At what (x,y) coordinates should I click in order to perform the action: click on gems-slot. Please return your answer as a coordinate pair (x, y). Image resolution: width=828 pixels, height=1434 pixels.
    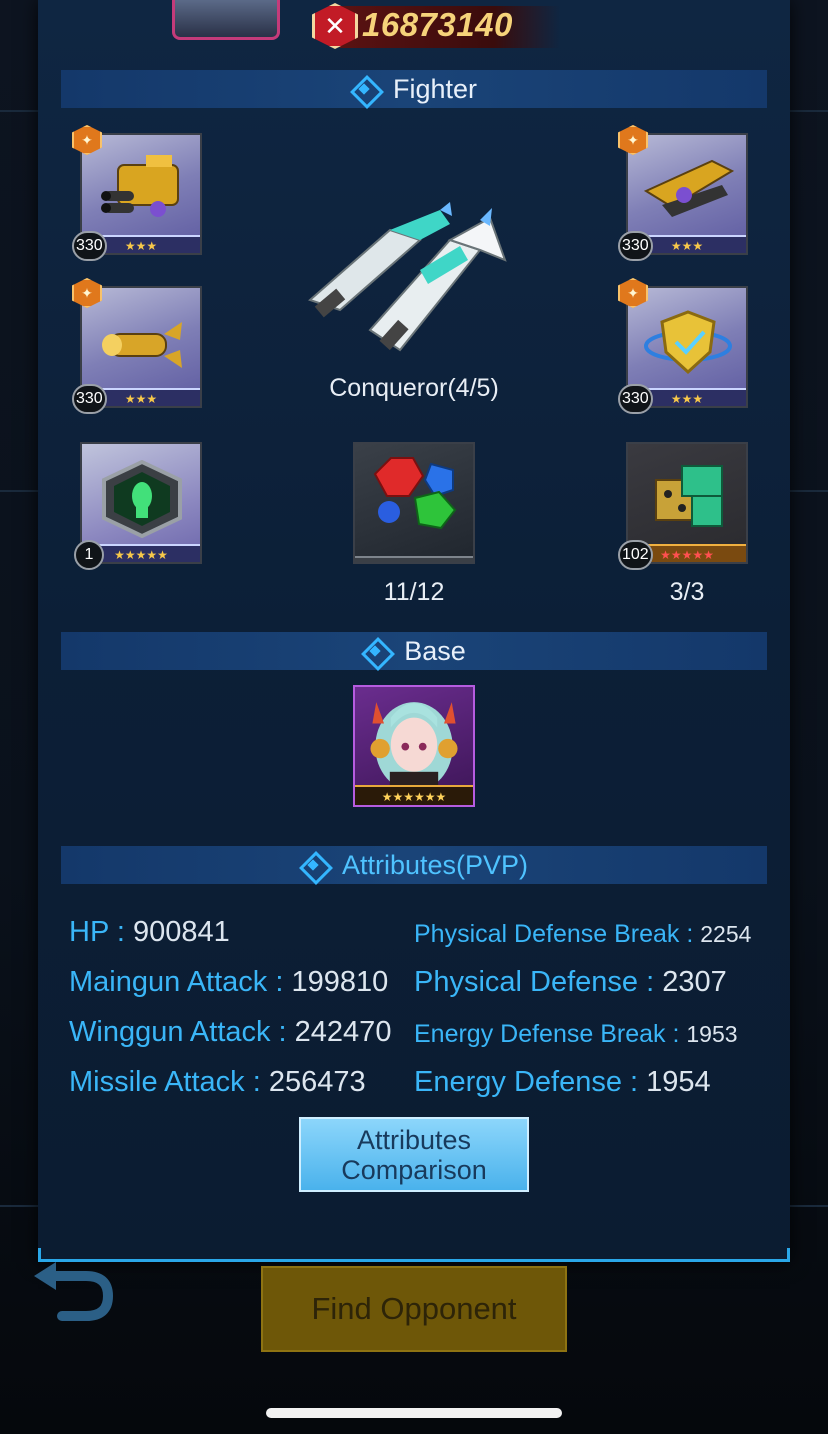
    Looking at the image, I should click on (414, 503).